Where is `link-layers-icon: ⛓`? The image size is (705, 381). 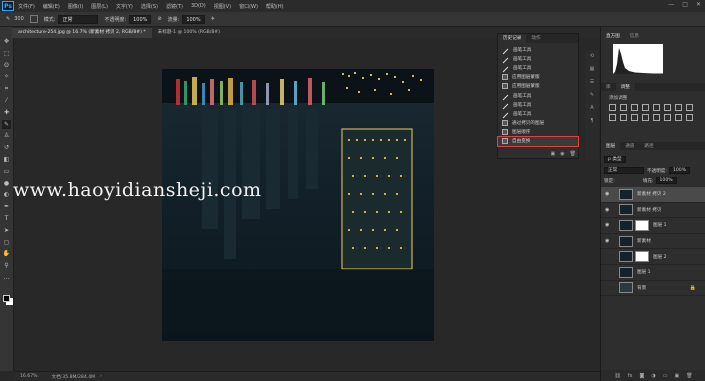 link-layers-icon: ⛓ is located at coordinates (617, 376).